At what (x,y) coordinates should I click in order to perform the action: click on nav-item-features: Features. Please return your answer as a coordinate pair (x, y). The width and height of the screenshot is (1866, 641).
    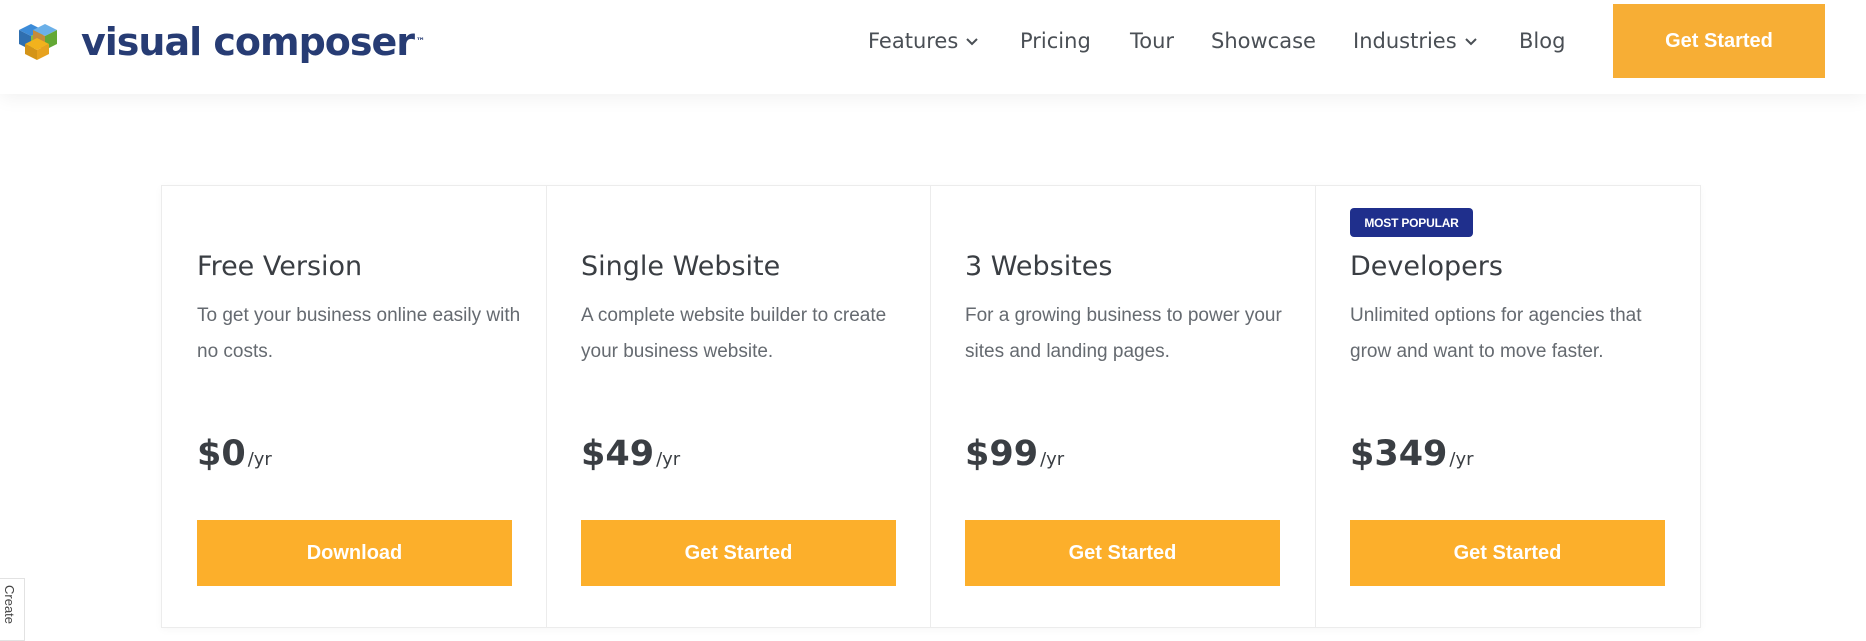
    Looking at the image, I should click on (923, 41).